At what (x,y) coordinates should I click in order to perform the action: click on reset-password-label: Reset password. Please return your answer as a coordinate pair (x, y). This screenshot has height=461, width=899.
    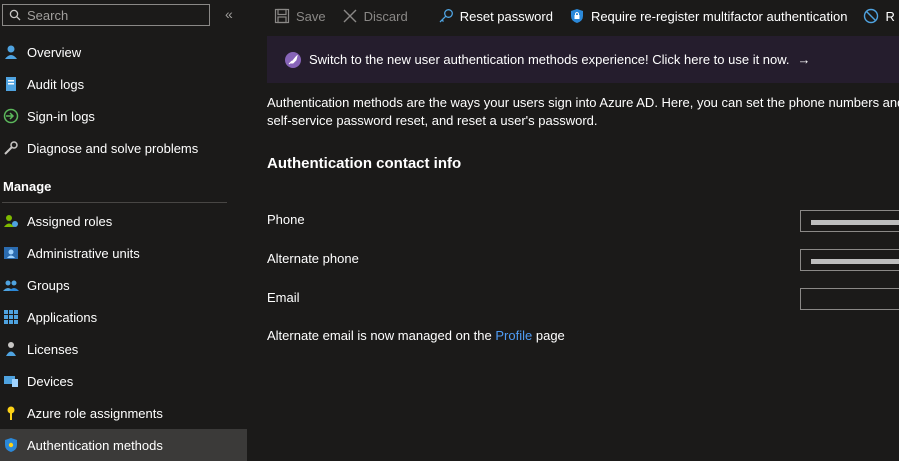
    Looking at the image, I should click on (506, 16).